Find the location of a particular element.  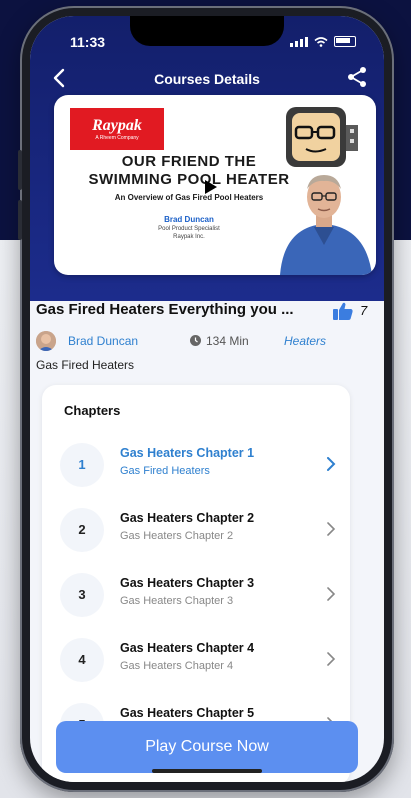

chapter-subtitle: Gas Heaters Chapter 3 is located at coordinates (177, 601).